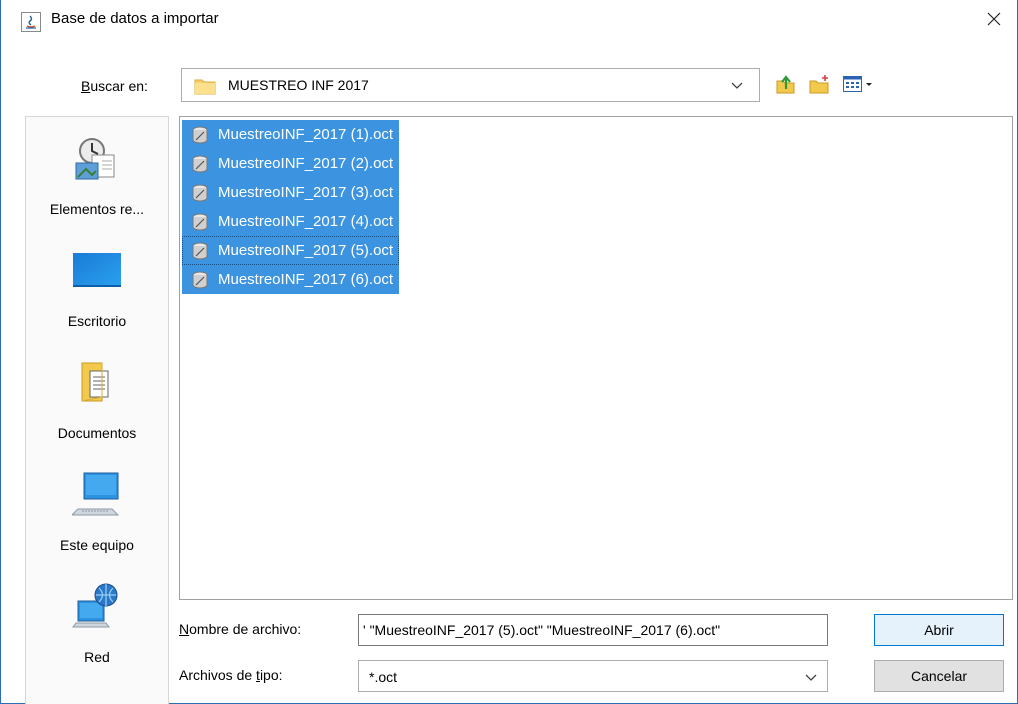 The width and height of the screenshot is (1018, 704). Describe the element at coordinates (291, 163) in the screenshot. I see `file-item: MuestreoINF_2017 (2).oct` at that location.